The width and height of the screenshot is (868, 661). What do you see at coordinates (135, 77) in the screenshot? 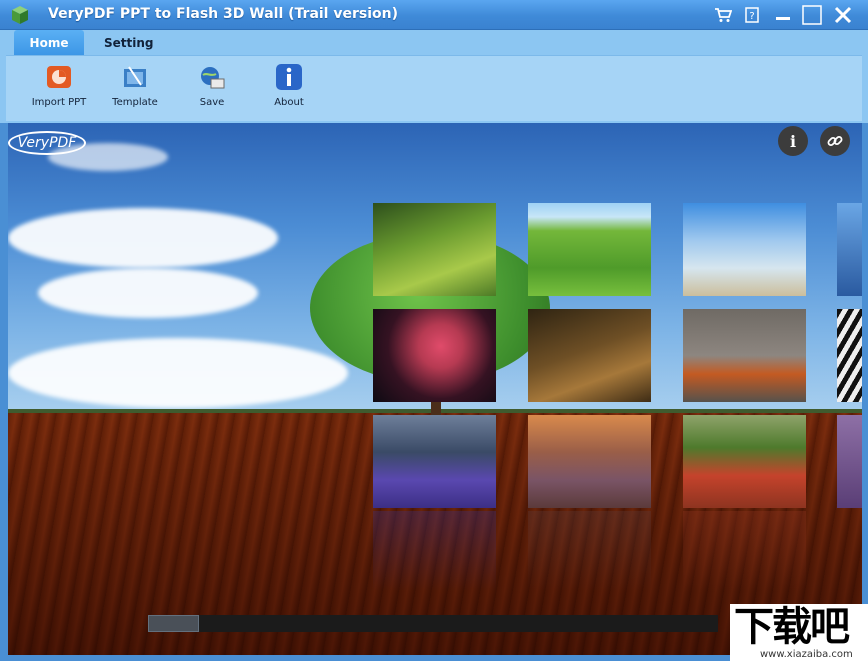
I see `template-icon` at bounding box center [135, 77].